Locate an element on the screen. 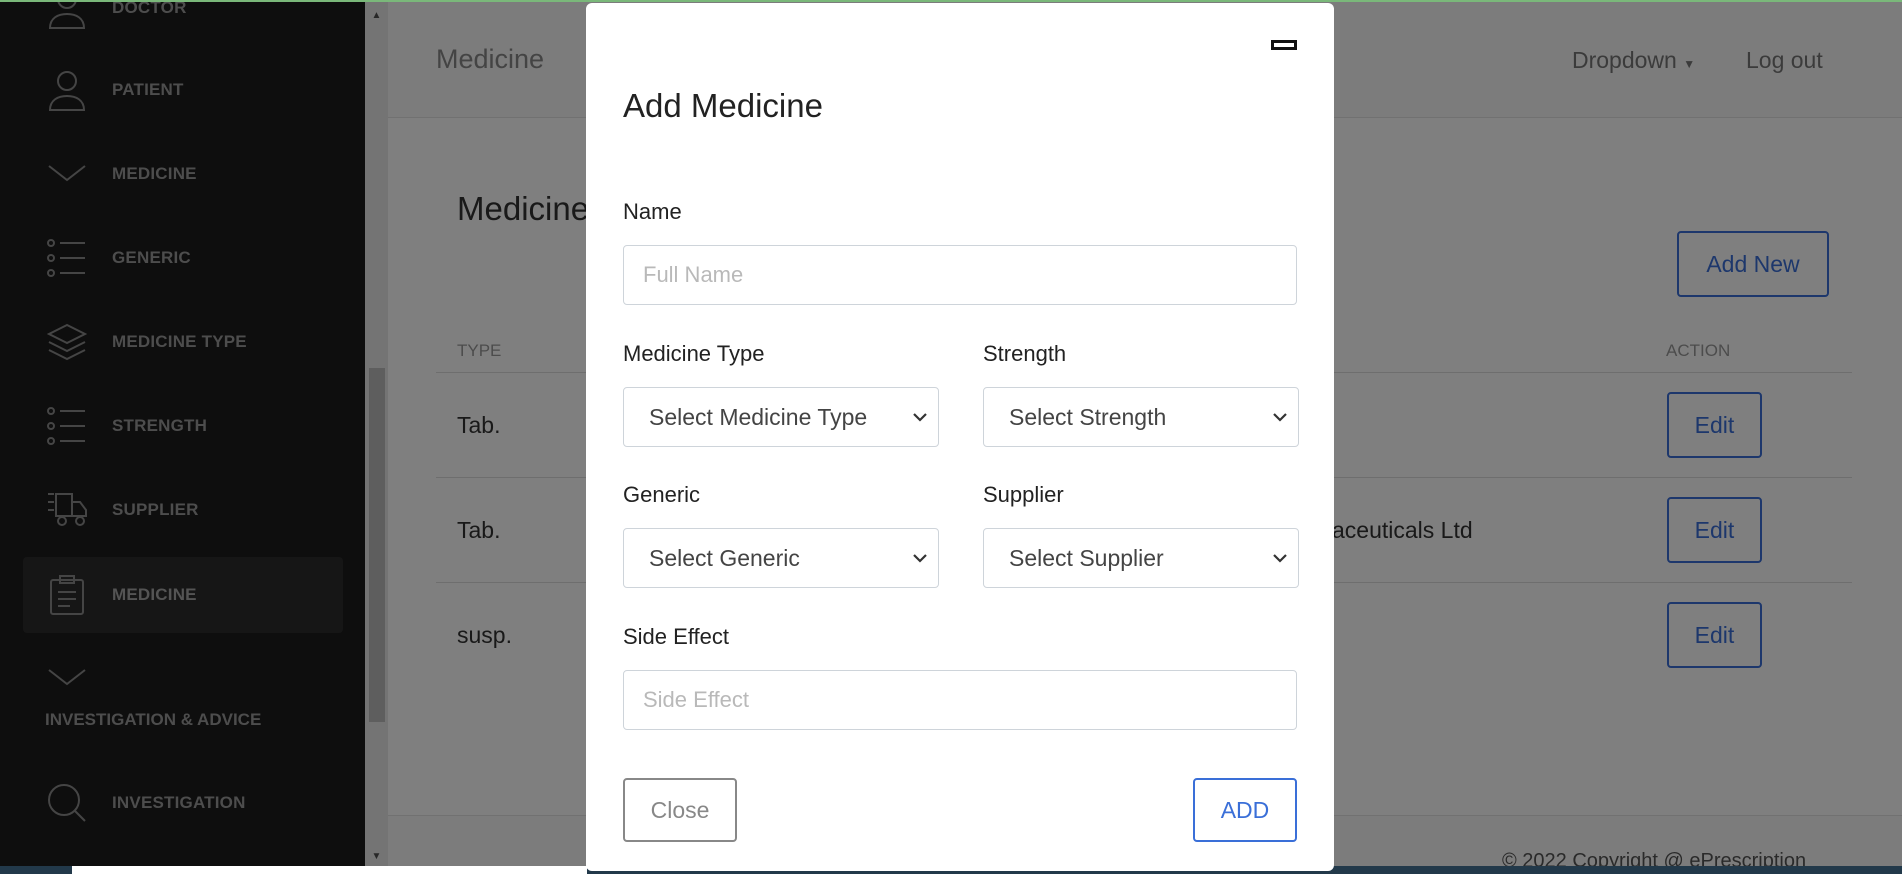 The height and width of the screenshot is (874, 1902). generic-select: Select Generic is located at coordinates (781, 558).